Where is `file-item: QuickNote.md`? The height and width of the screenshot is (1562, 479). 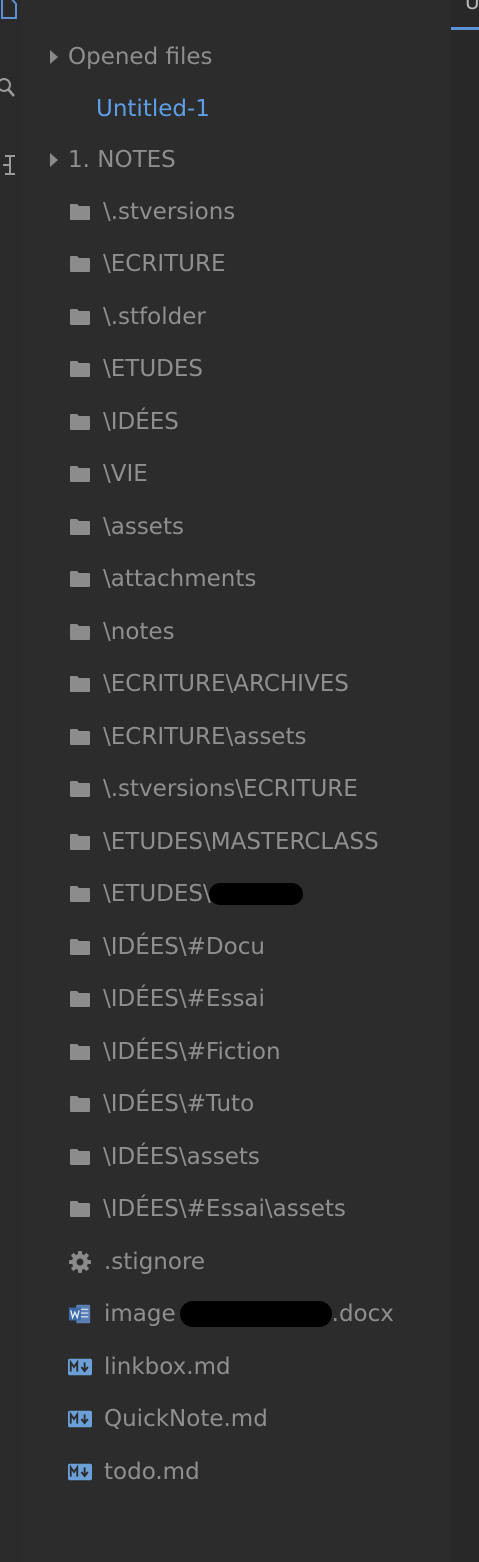 file-item: QuickNote.md is located at coordinates (168, 1419).